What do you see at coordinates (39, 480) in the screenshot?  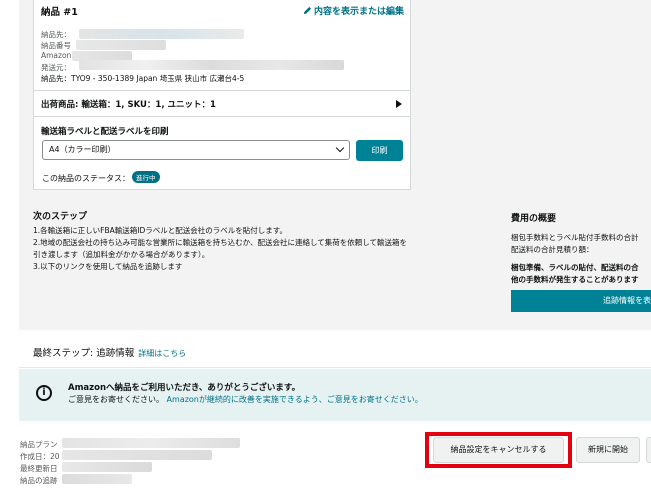 I see `tracking-label: 納品の追跡` at bounding box center [39, 480].